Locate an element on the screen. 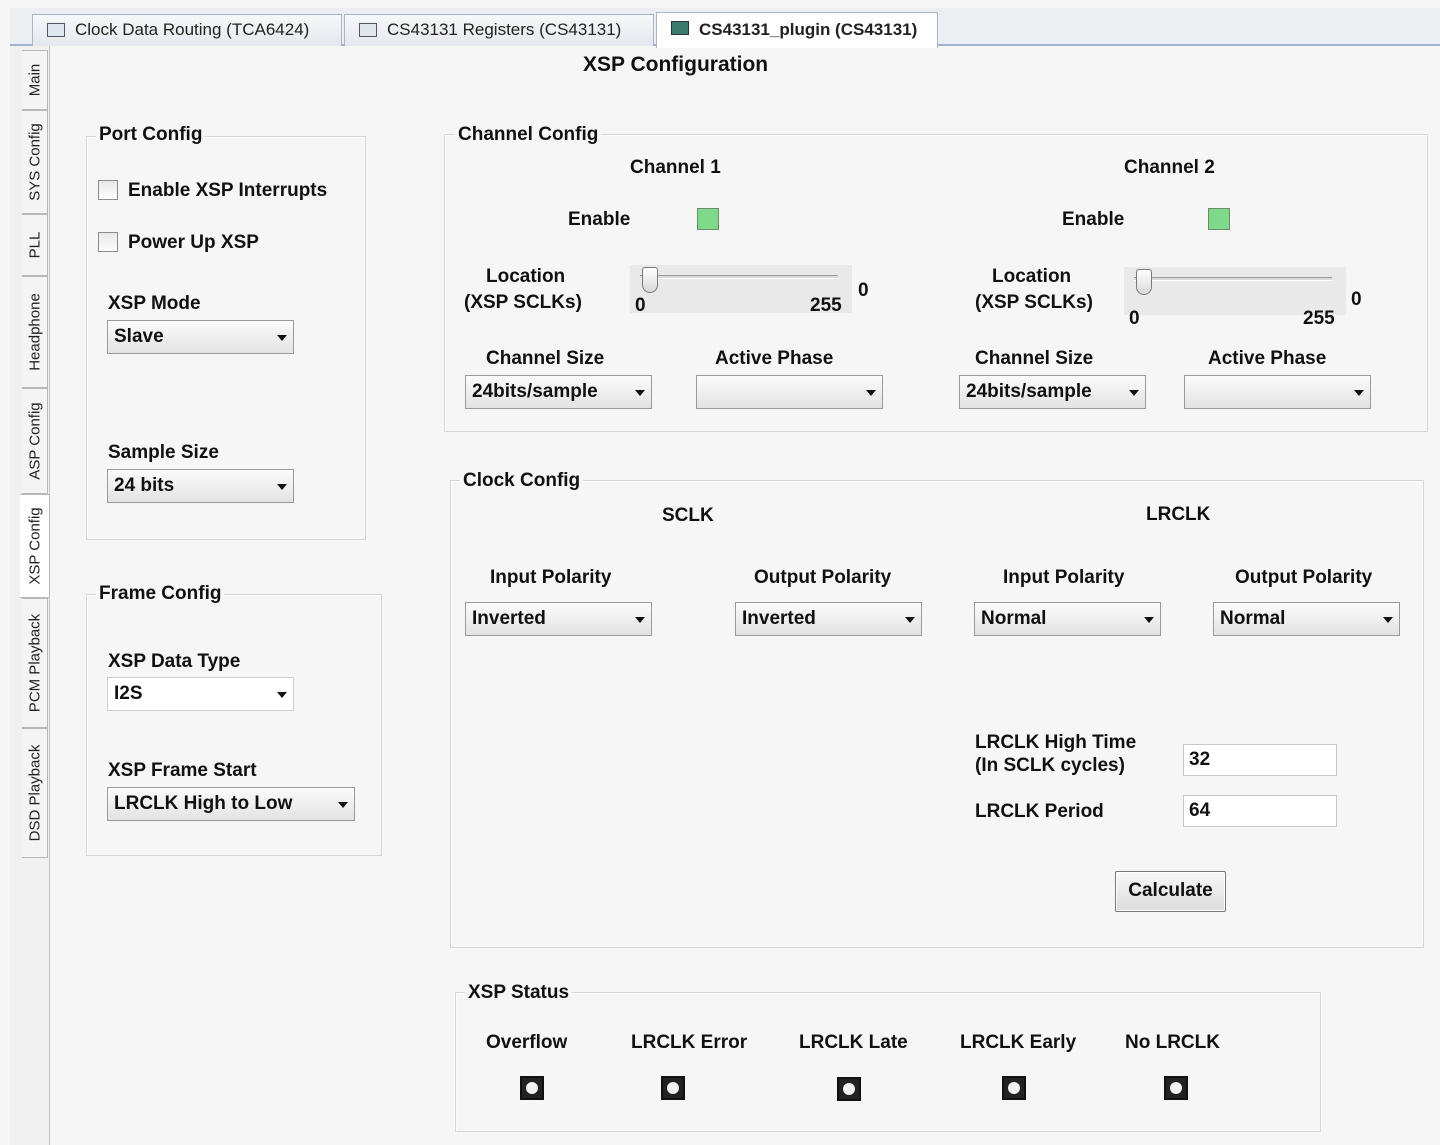 The width and height of the screenshot is (1440, 1145). lrclk-late-indicator is located at coordinates (849, 1089).